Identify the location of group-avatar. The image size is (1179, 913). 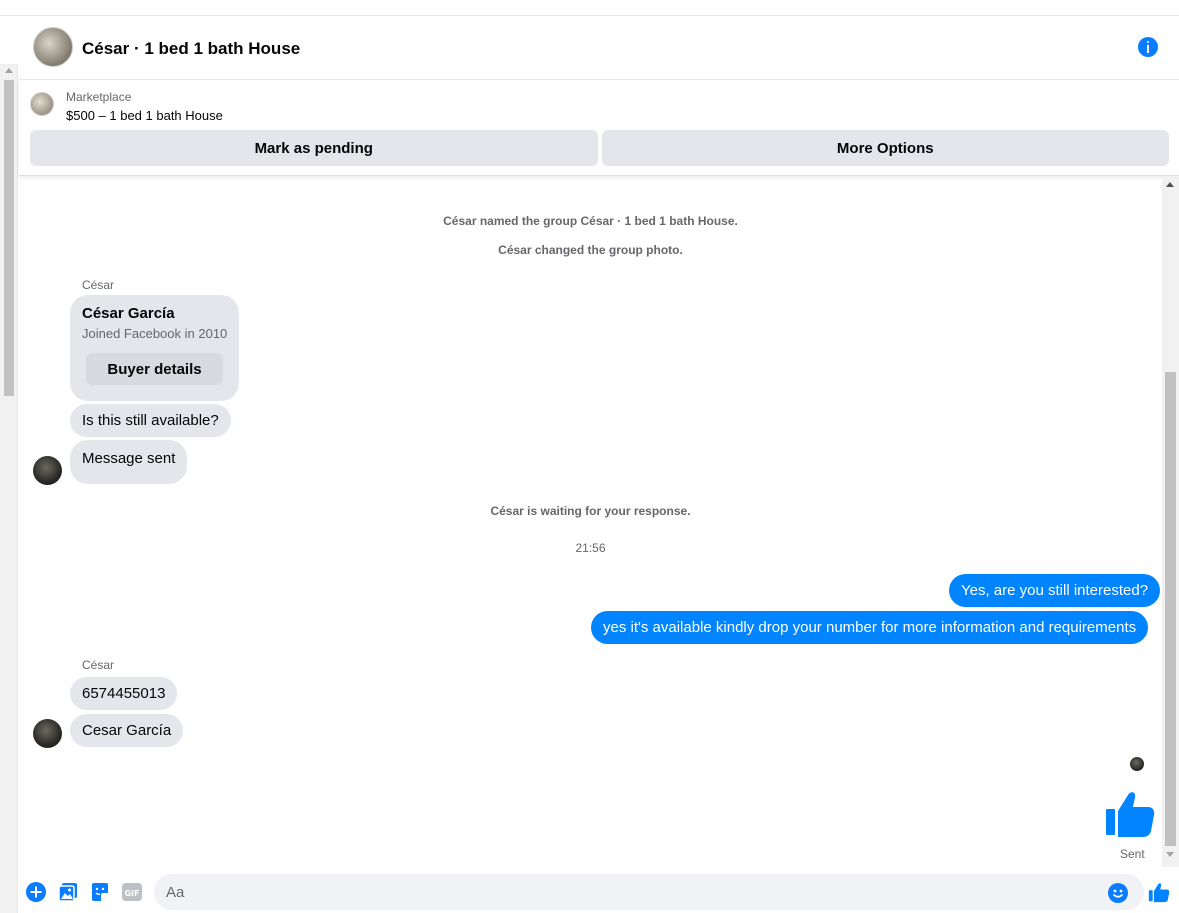
(53, 47).